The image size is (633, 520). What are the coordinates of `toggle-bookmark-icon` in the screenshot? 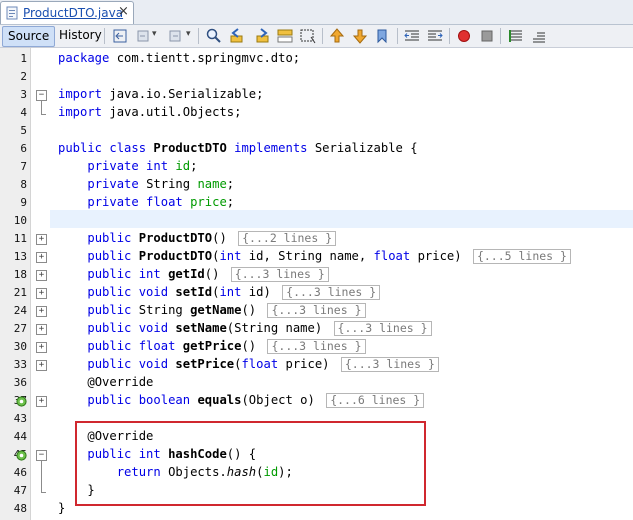 It's located at (383, 36).